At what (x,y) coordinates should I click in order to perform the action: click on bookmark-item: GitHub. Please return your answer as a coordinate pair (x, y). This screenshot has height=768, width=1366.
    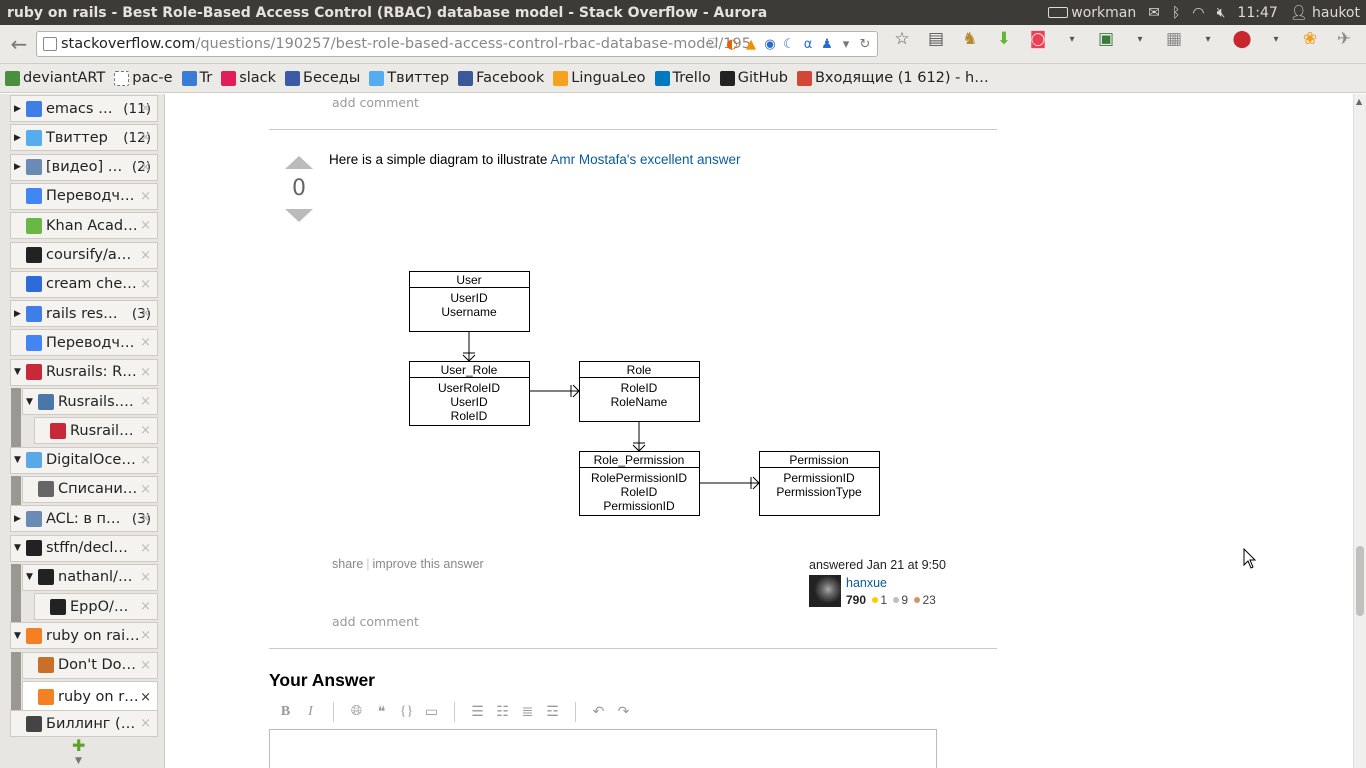
    Looking at the image, I should click on (753, 78).